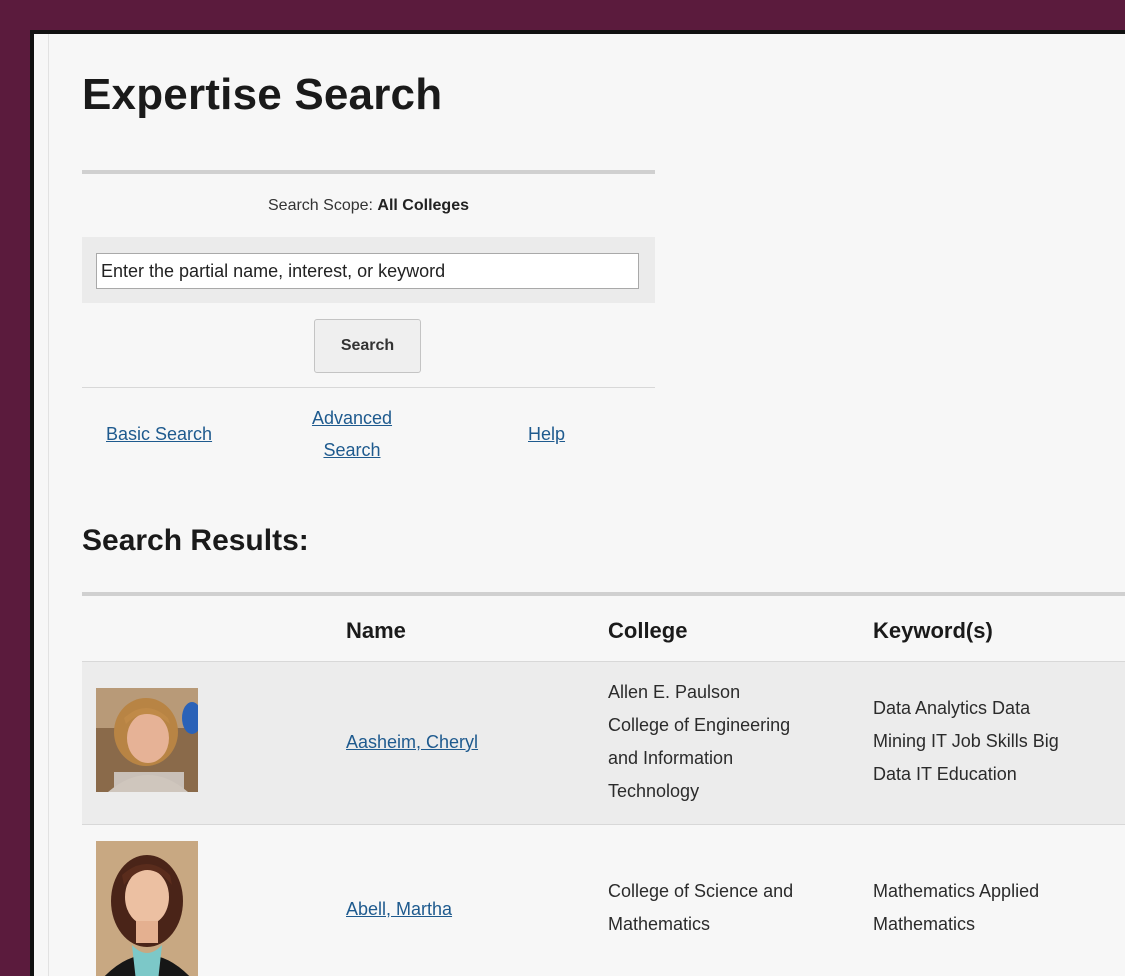  I want to click on column-header-college: College, so click(648, 630).